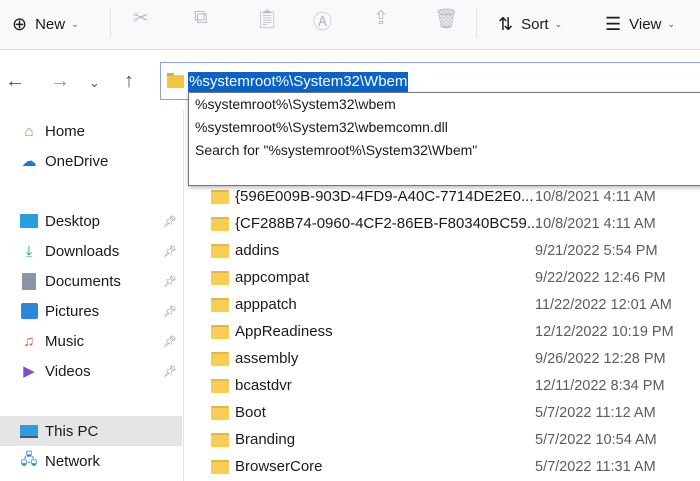 The width and height of the screenshot is (700, 481). Describe the element at coordinates (29, 161) in the screenshot. I see `cloud-icon: ☁` at that location.